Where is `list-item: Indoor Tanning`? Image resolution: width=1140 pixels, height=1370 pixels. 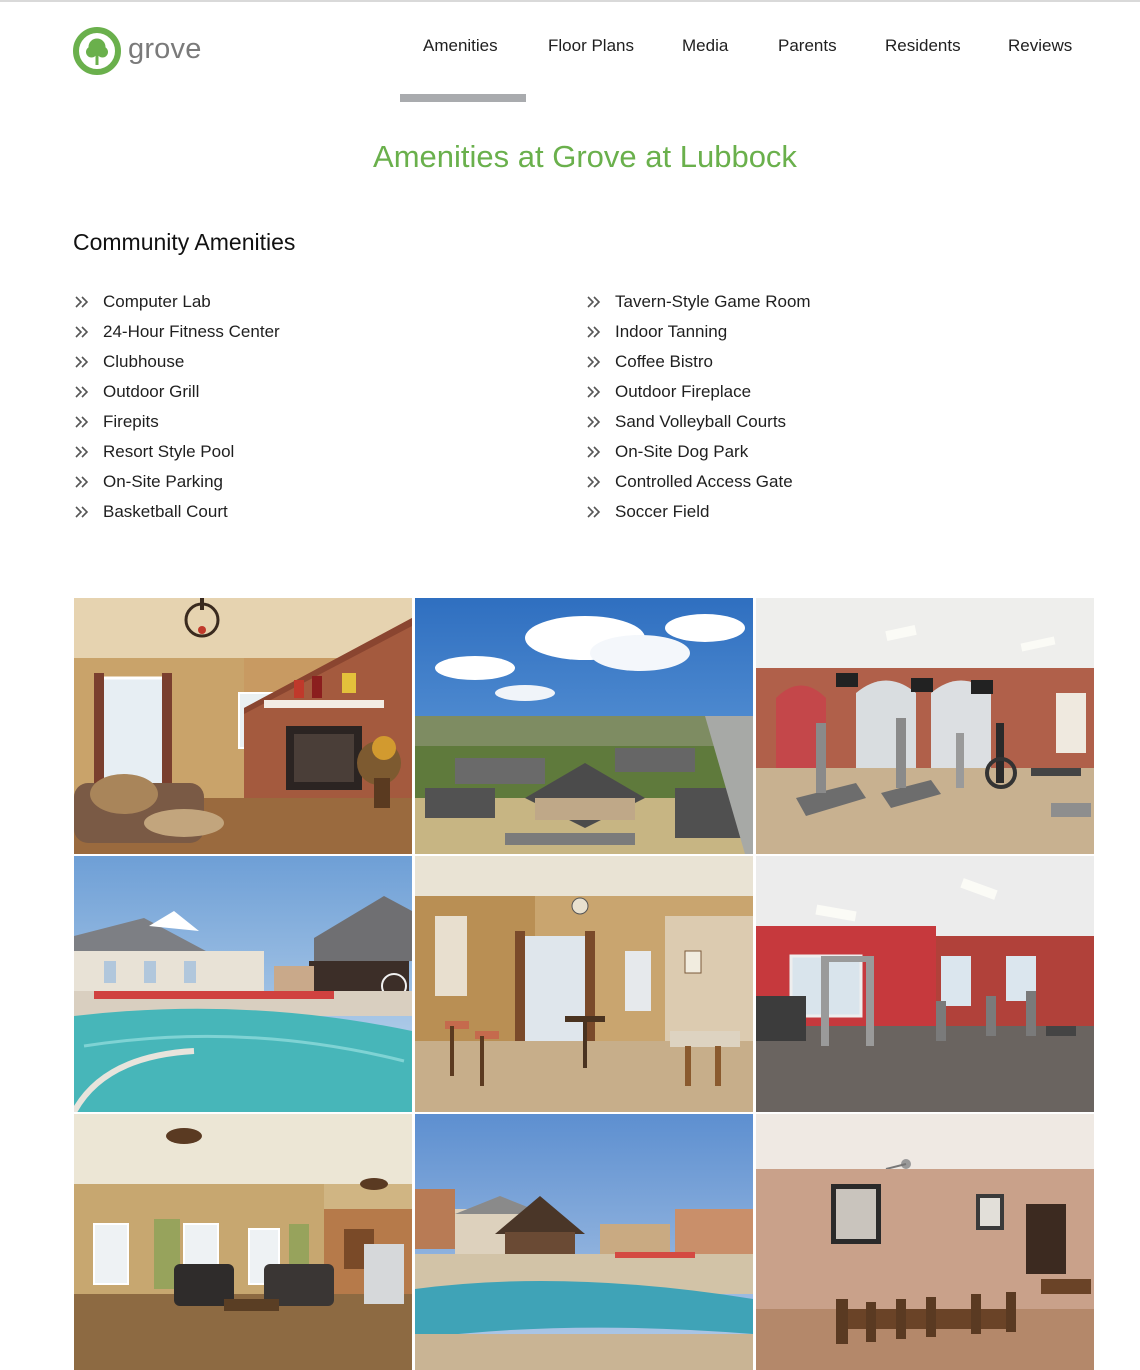
list-item: Indoor Tanning is located at coordinates (699, 332).